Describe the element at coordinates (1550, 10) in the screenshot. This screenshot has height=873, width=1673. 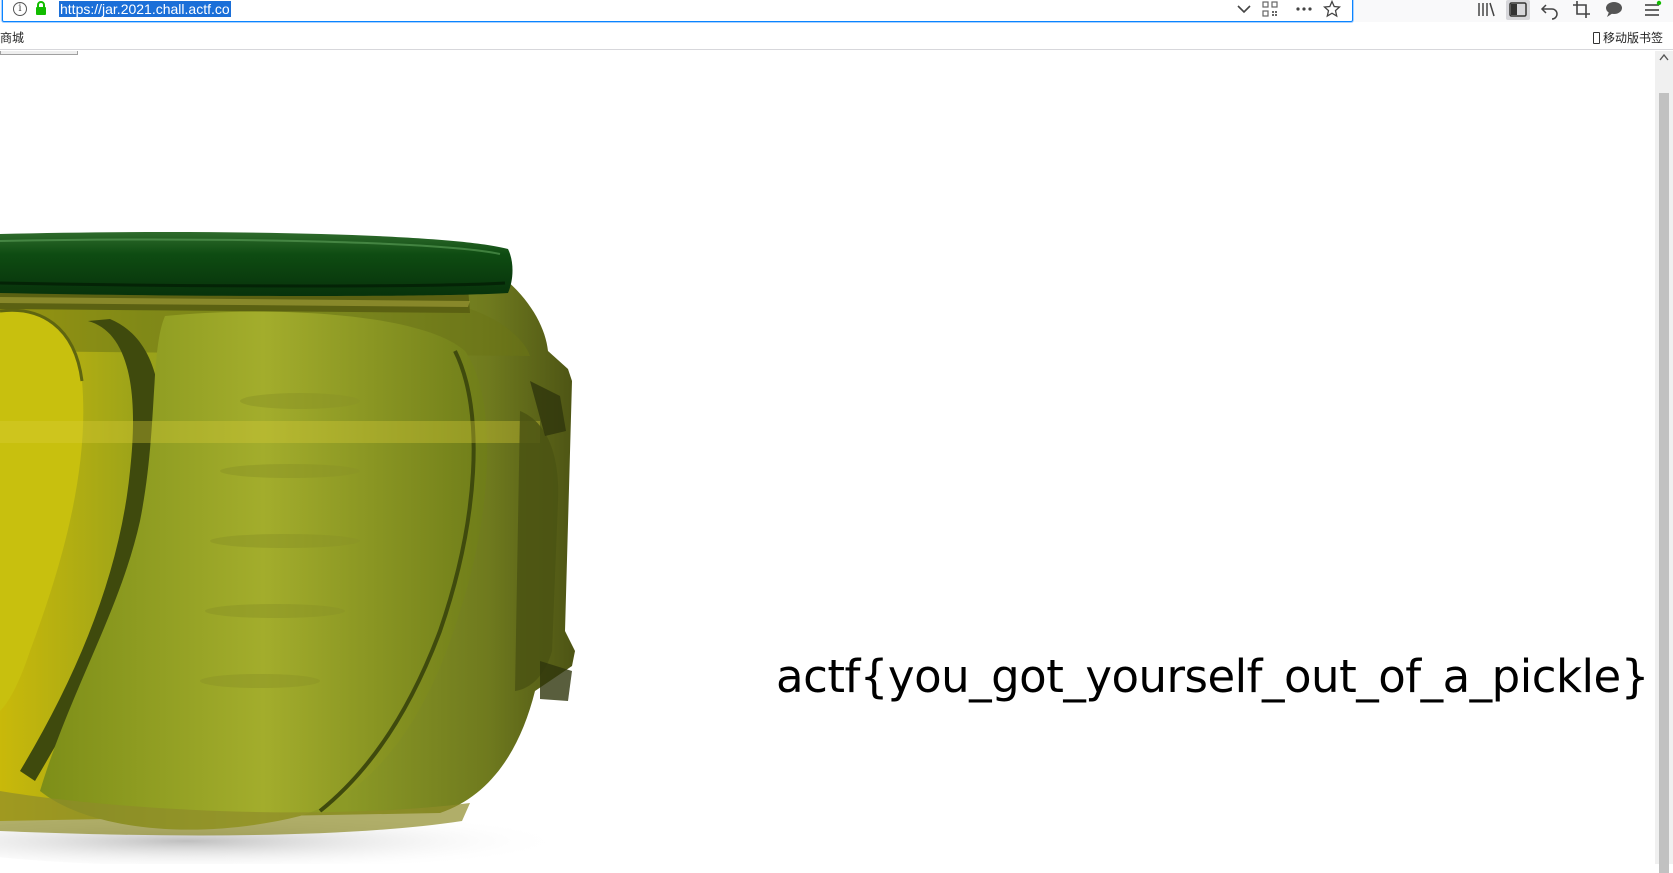
I see `undo-icon` at that location.